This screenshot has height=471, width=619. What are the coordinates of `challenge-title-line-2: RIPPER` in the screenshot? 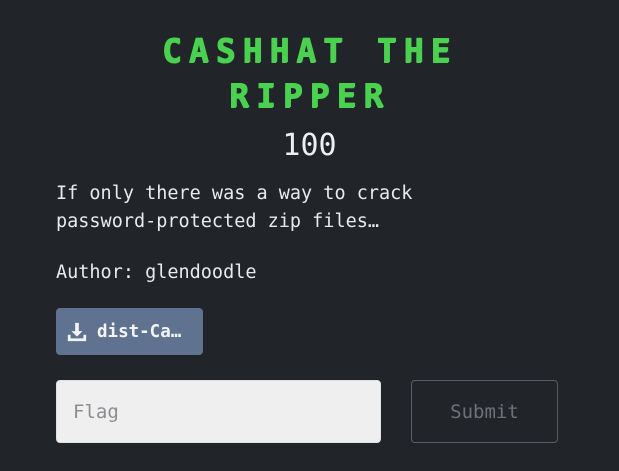 It's located at (309, 95).